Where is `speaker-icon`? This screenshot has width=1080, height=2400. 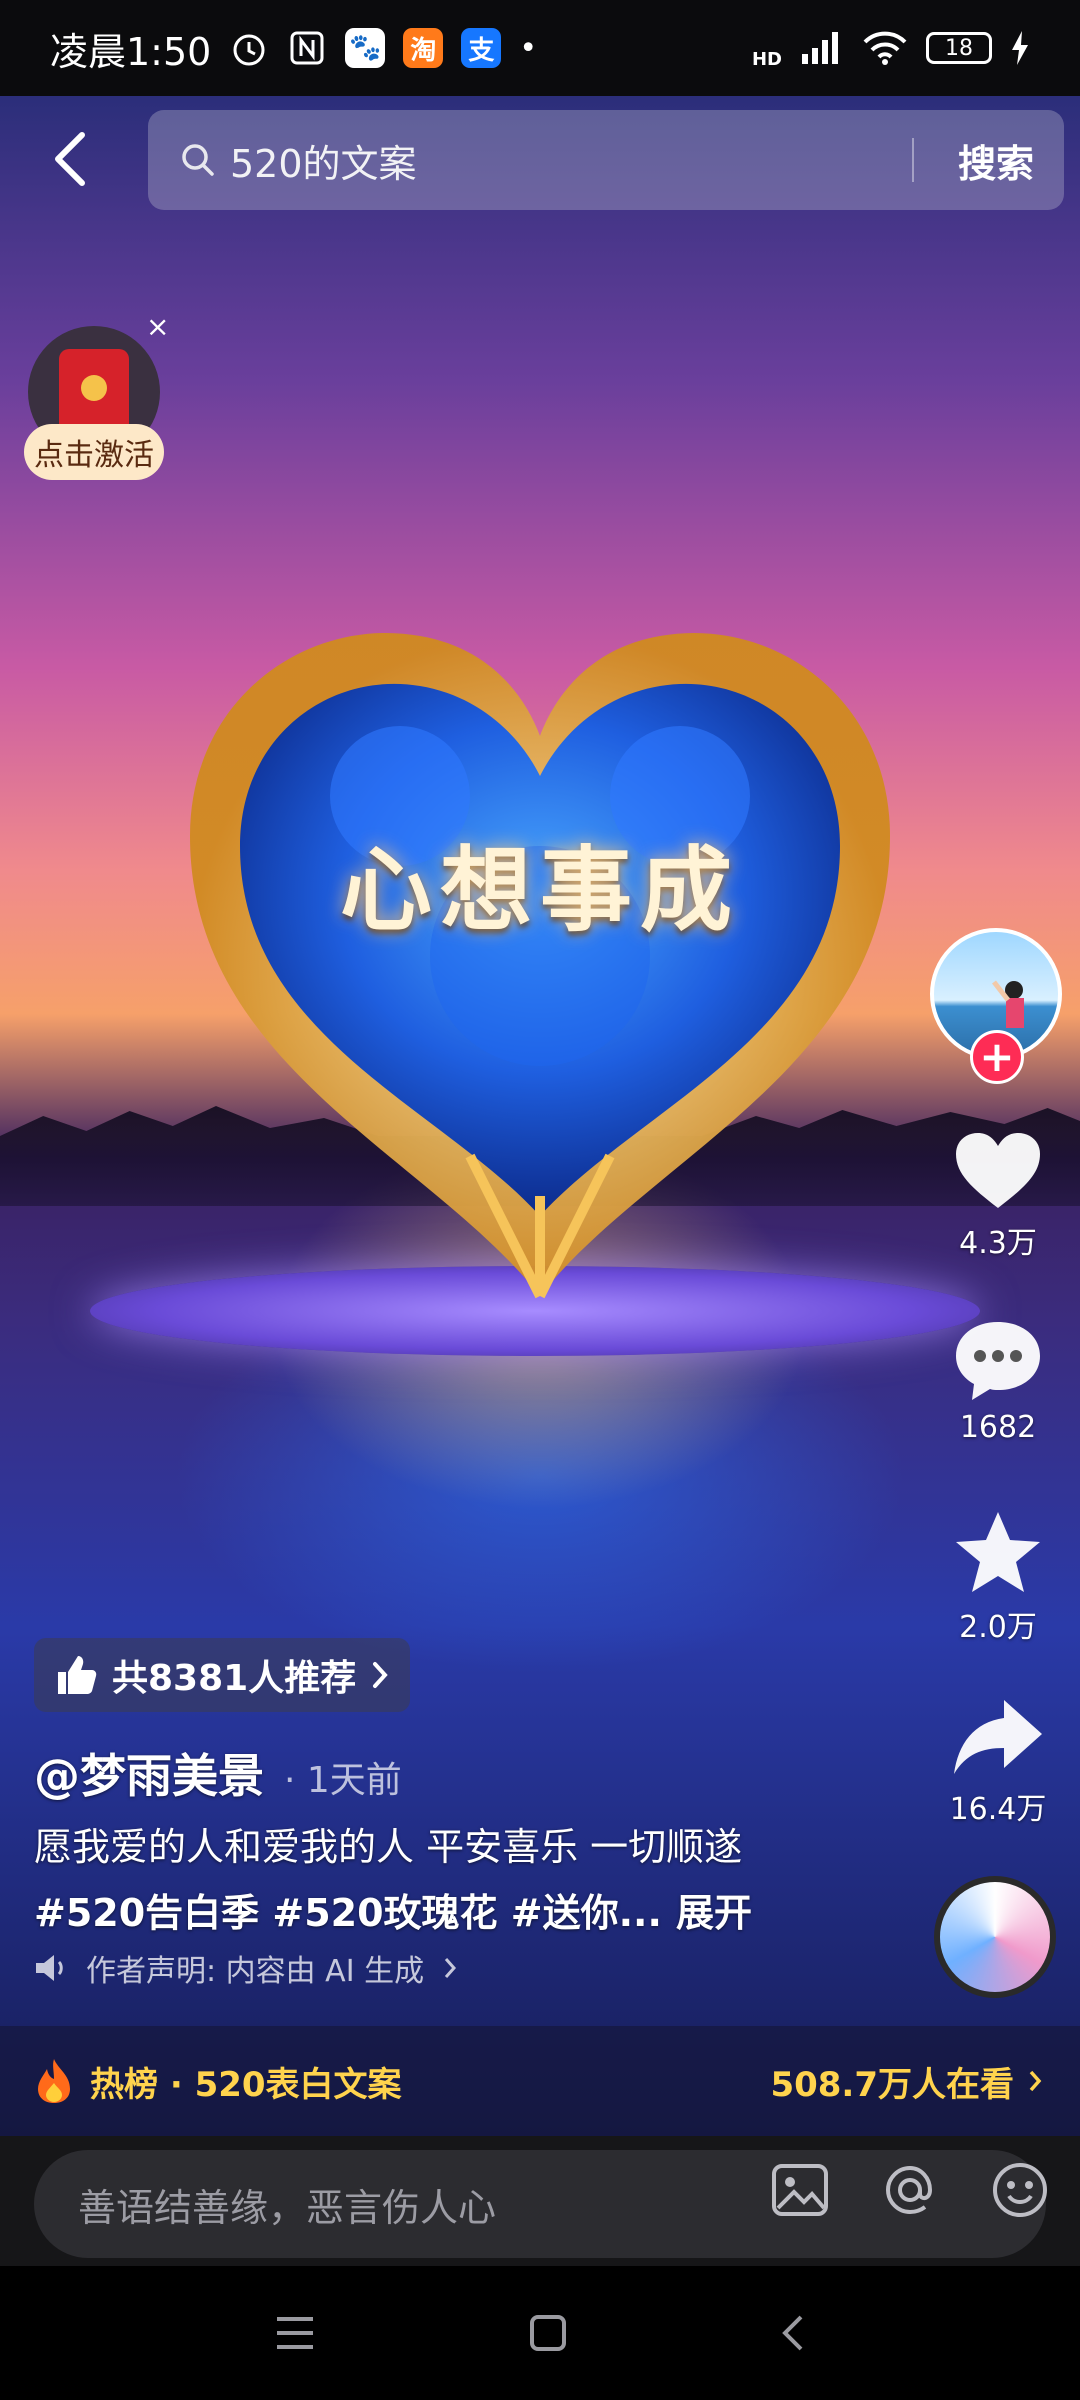
speaker-icon is located at coordinates (49, 1968).